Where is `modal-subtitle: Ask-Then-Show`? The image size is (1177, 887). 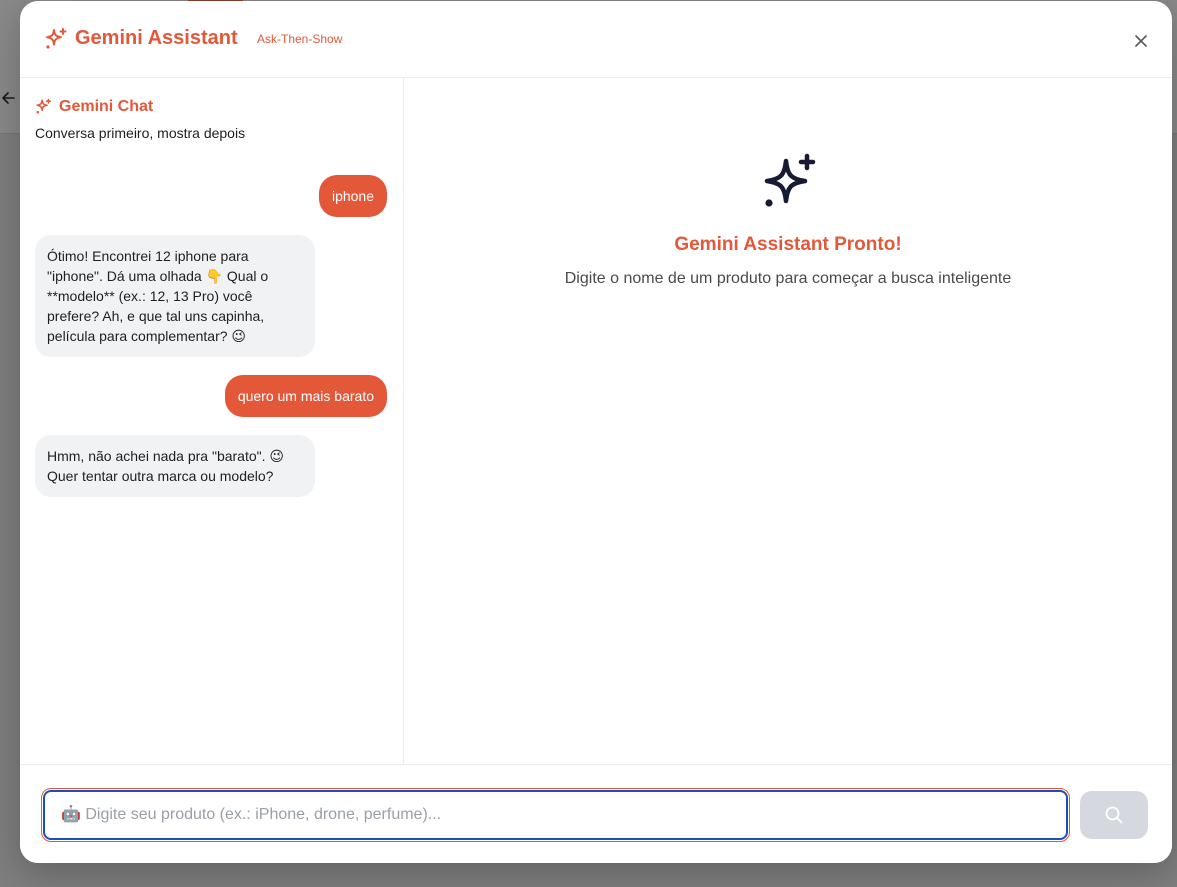
modal-subtitle: Ask-Then-Show is located at coordinates (300, 39).